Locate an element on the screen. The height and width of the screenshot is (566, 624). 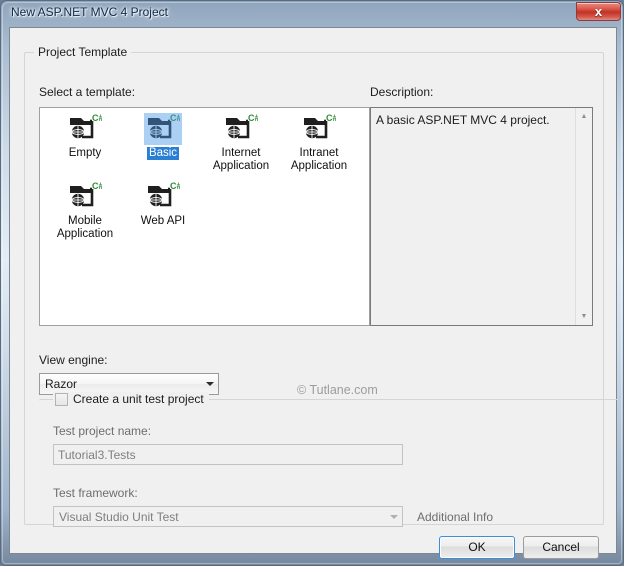
cancel-button: Cancel is located at coordinates (561, 547).